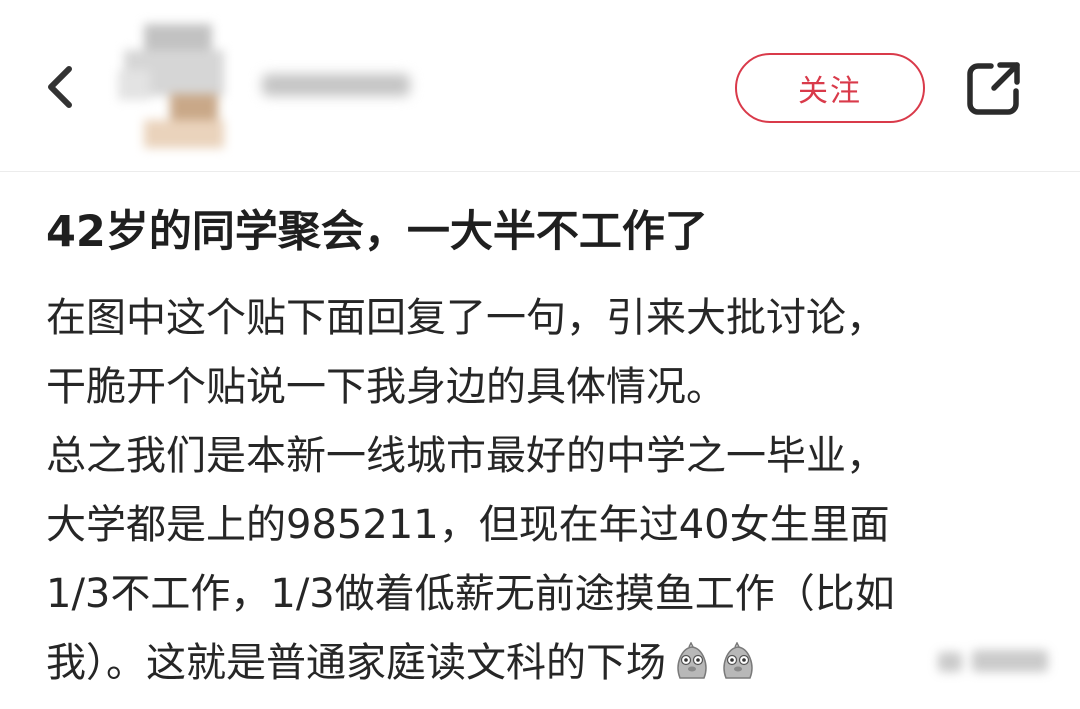 The image size is (1080, 709). What do you see at coordinates (994, 661) in the screenshot?
I see `watermark` at bounding box center [994, 661].